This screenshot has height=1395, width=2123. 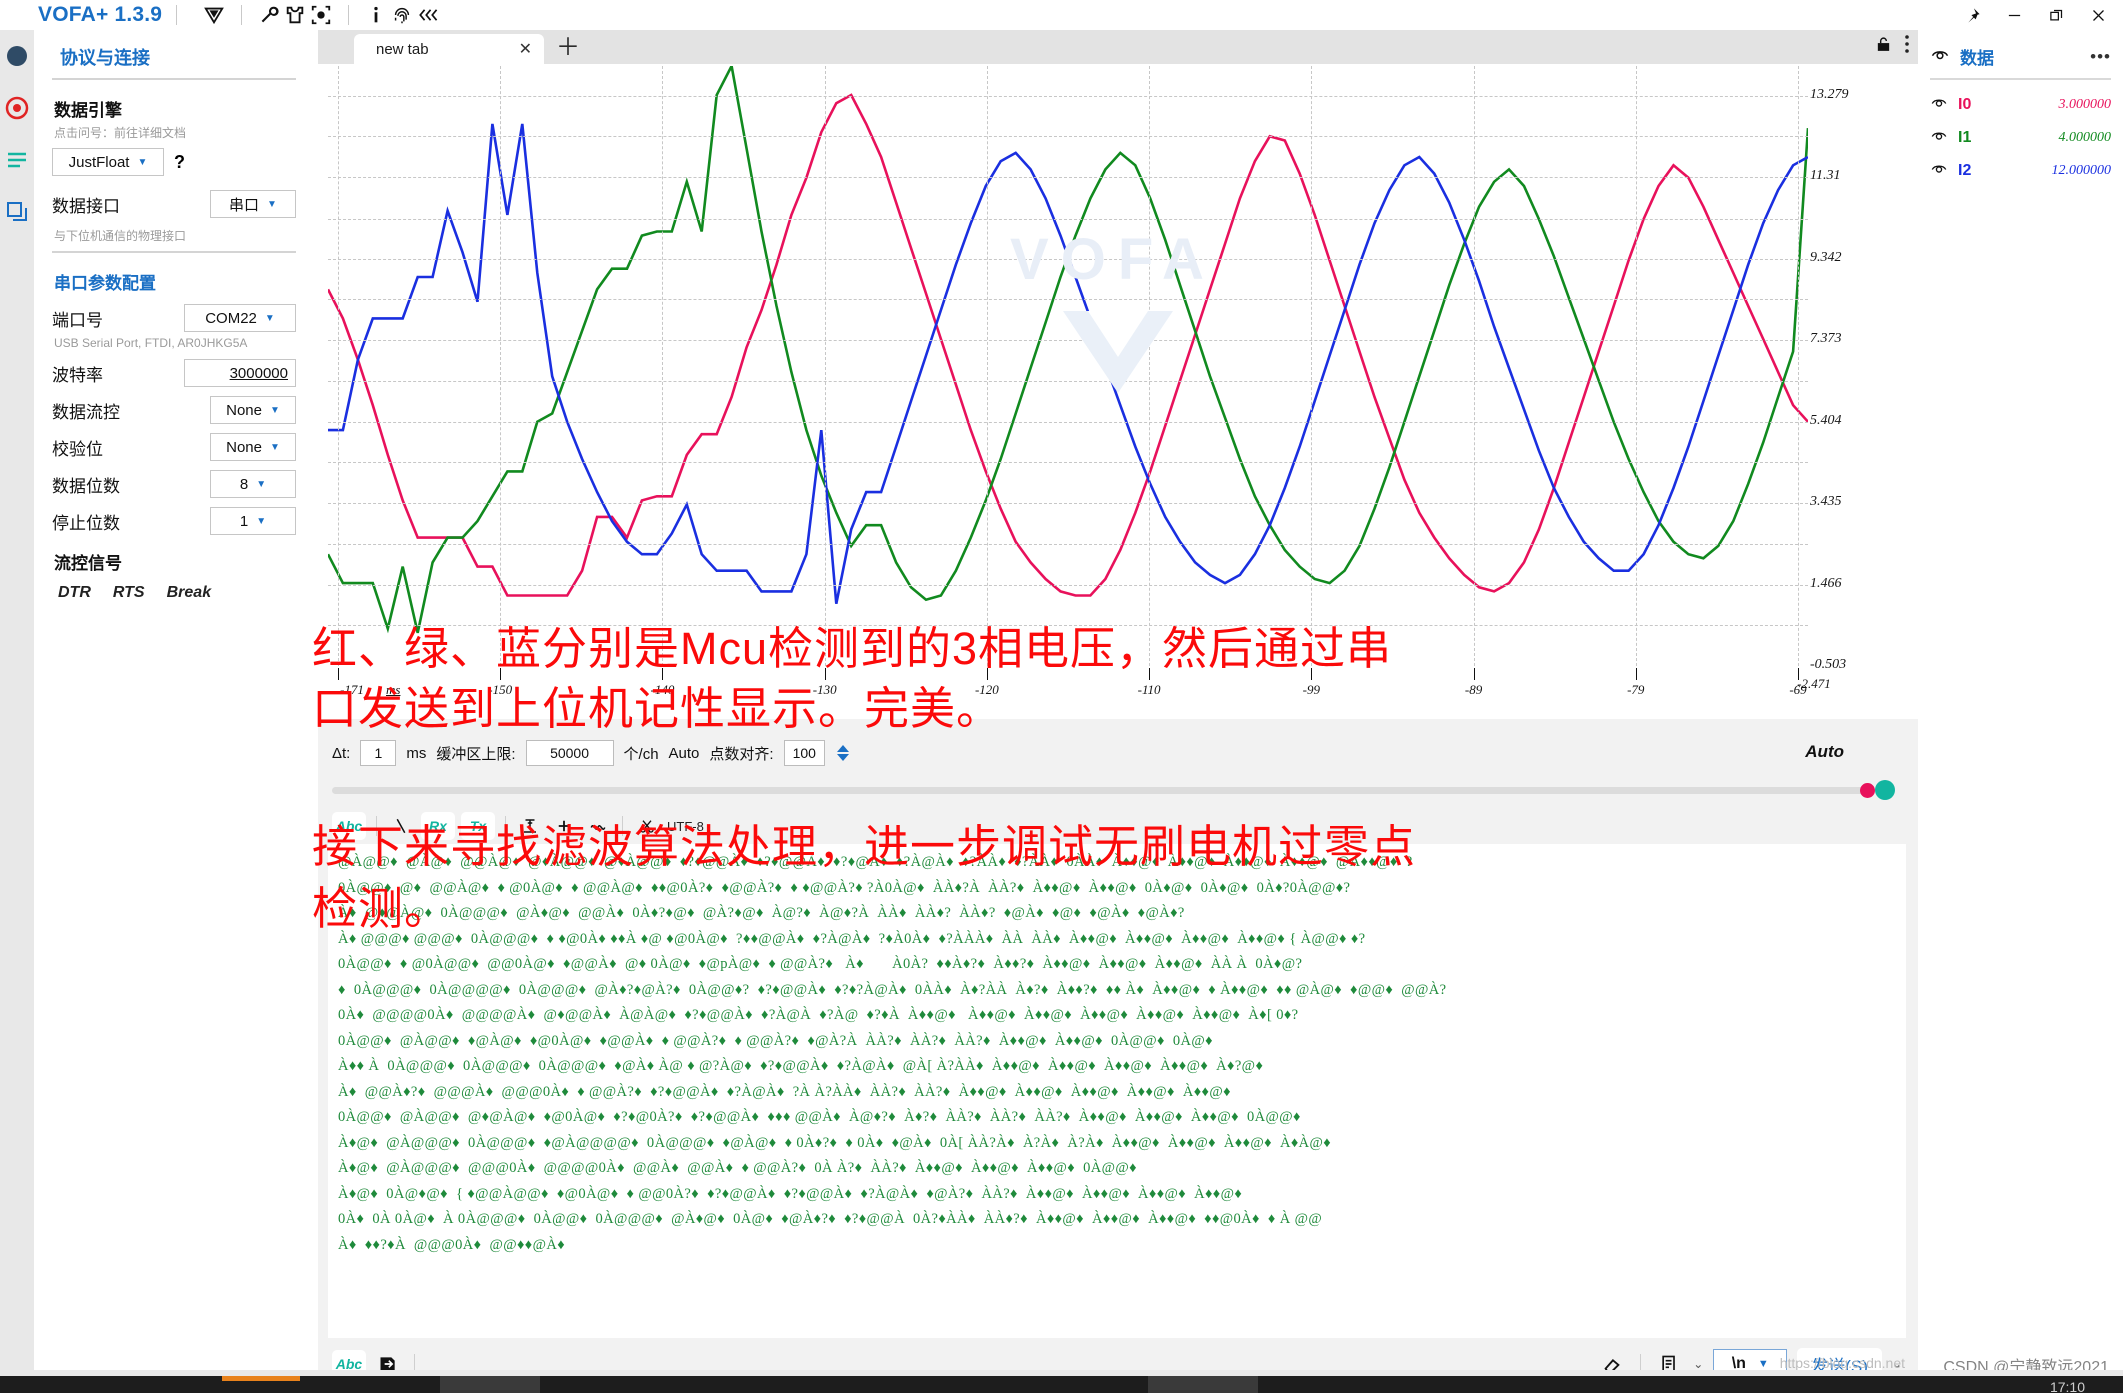 What do you see at coordinates (525, 49) in the screenshot?
I see `close-icon: ✕` at bounding box center [525, 49].